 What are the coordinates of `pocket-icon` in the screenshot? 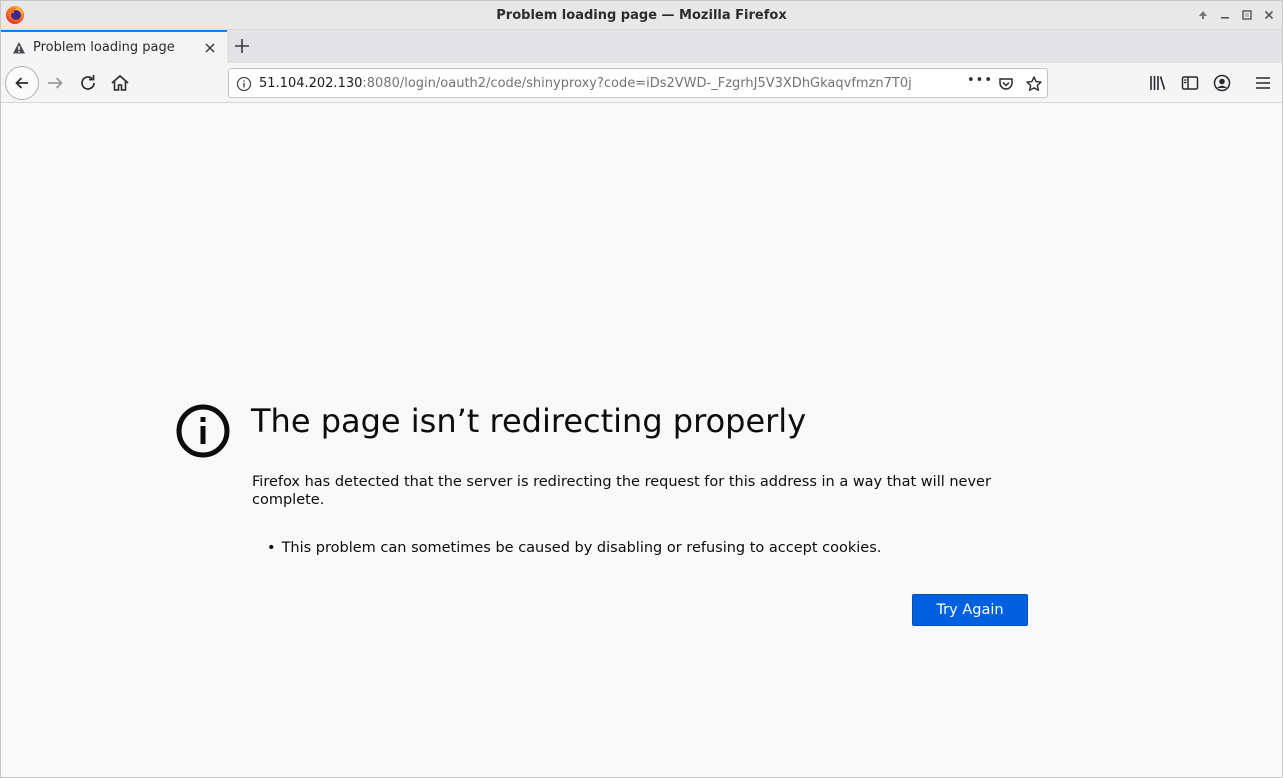 It's located at (1006, 84).